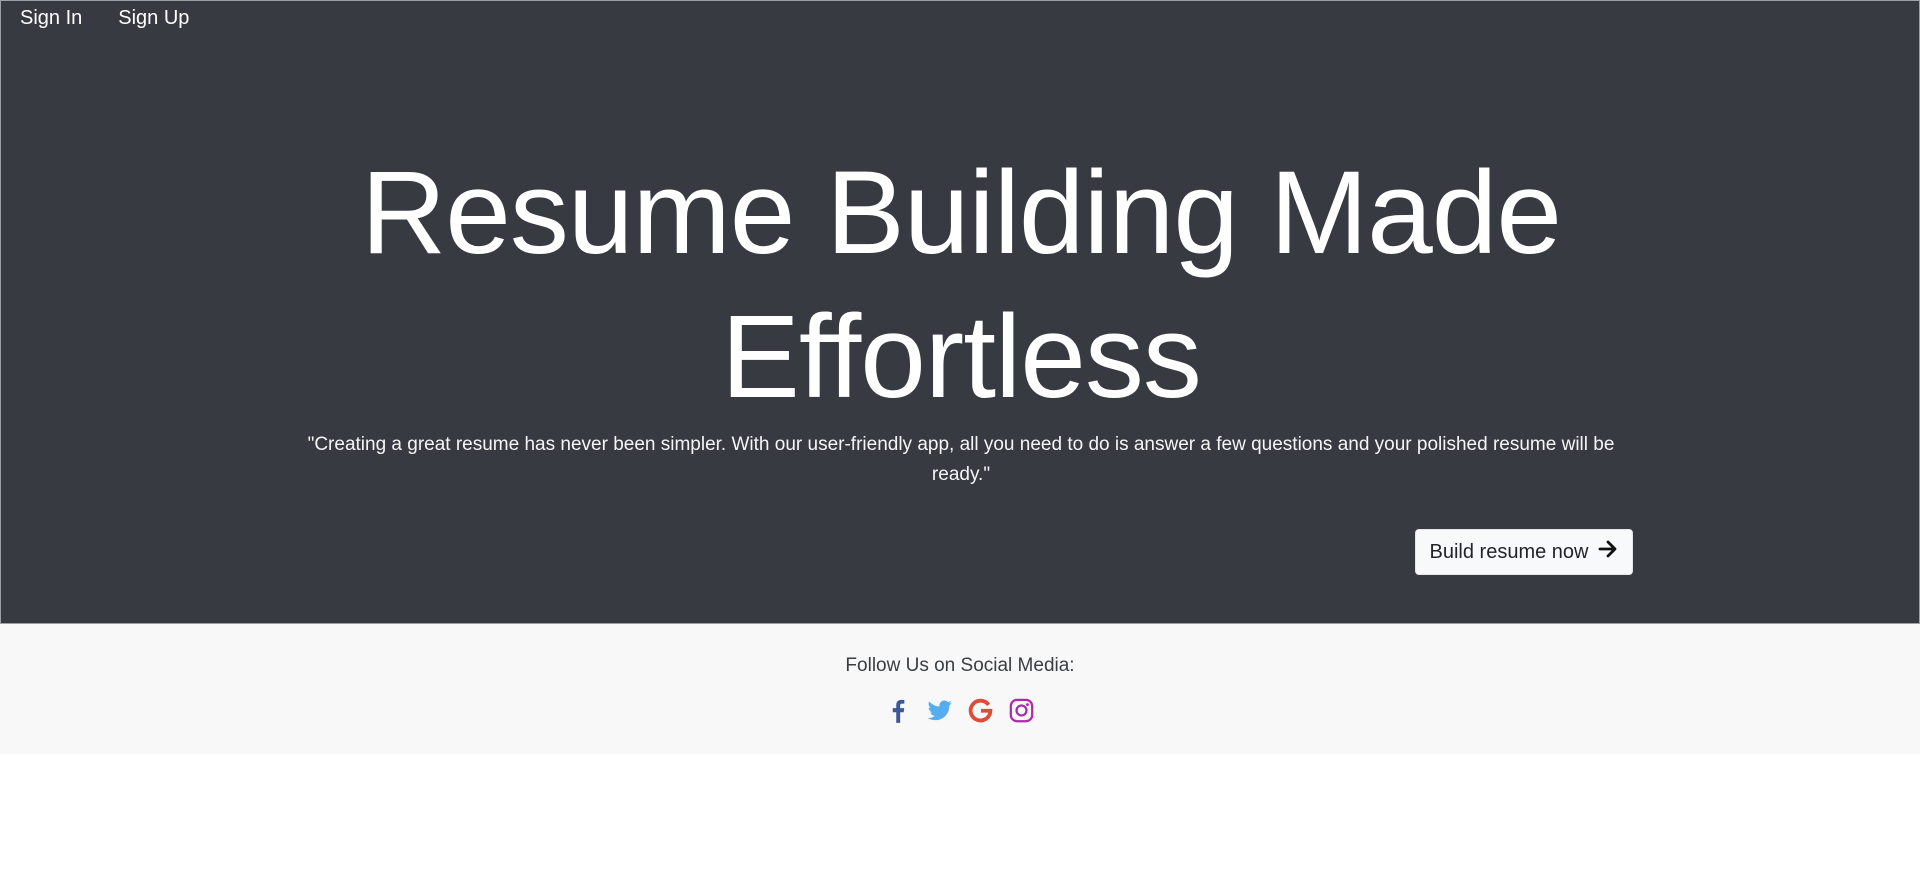 Image resolution: width=1920 pixels, height=890 pixels. I want to click on google-icon, so click(980, 713).